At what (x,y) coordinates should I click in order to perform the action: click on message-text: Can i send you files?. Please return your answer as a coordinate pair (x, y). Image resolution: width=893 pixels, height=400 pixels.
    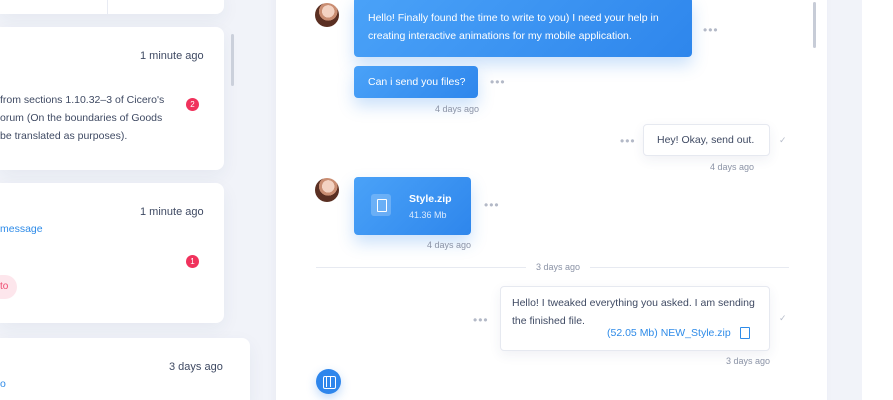
    Looking at the image, I should click on (417, 82).